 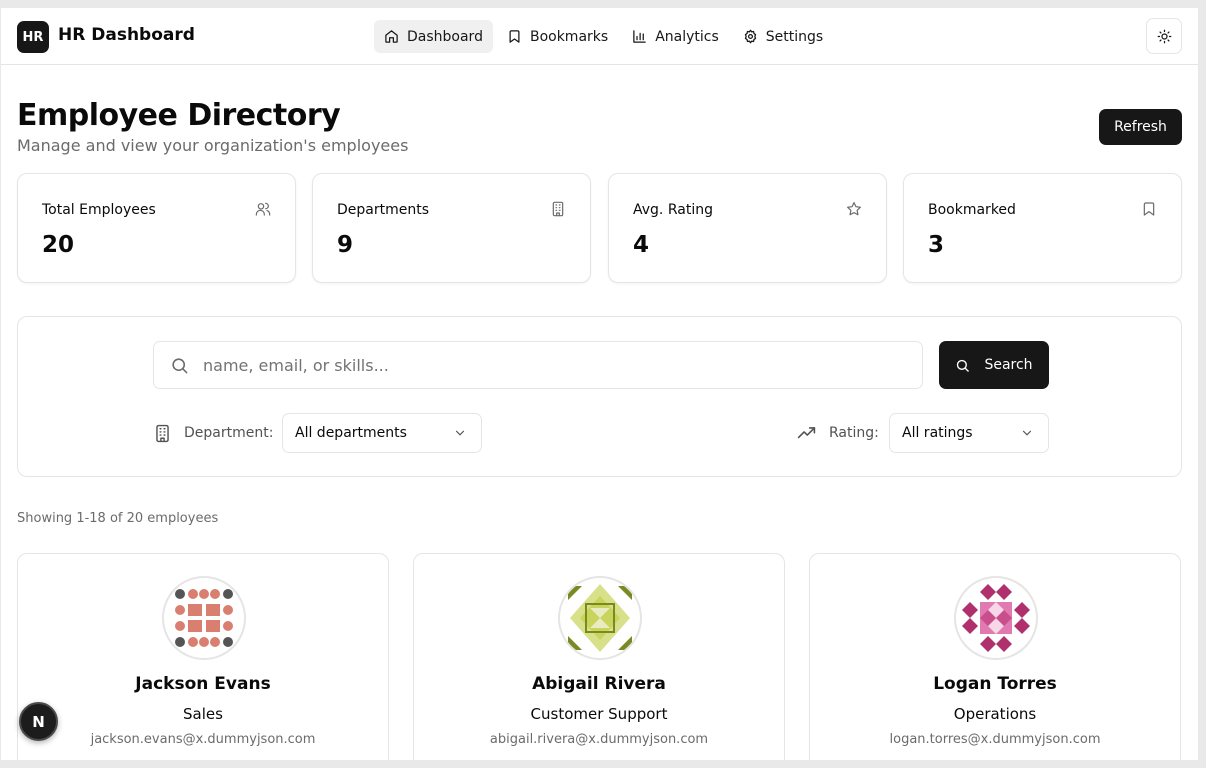 I want to click on search-field, so click(x=538, y=365).